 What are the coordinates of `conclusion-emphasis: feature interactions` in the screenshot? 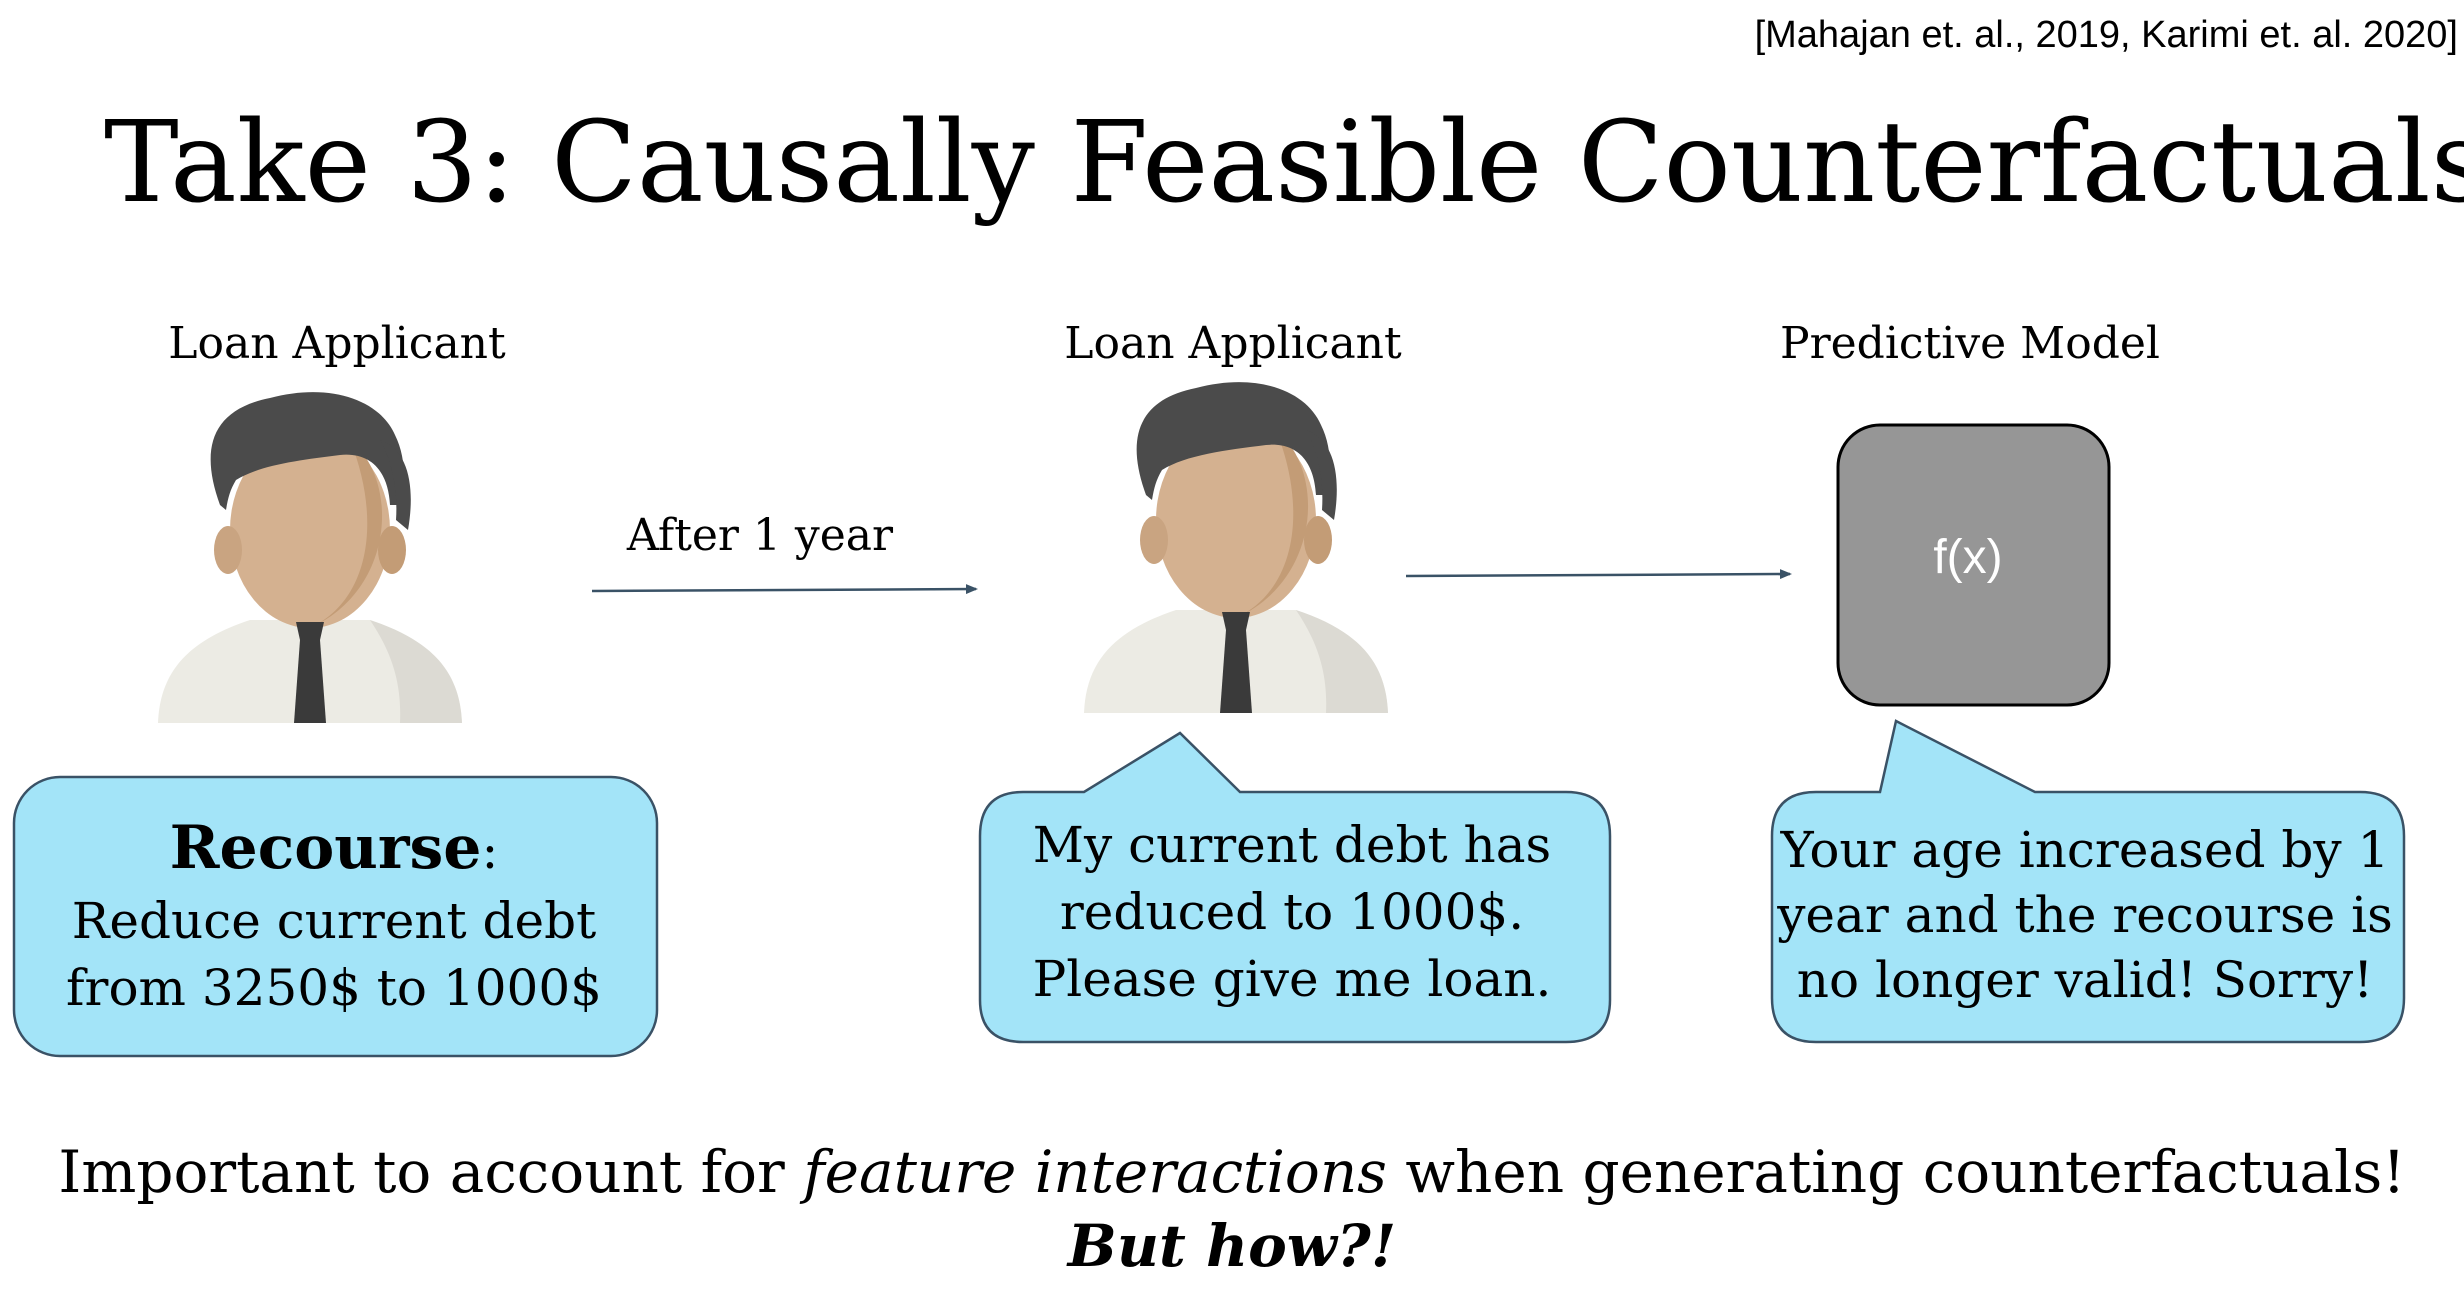 It's located at (1095, 1172).